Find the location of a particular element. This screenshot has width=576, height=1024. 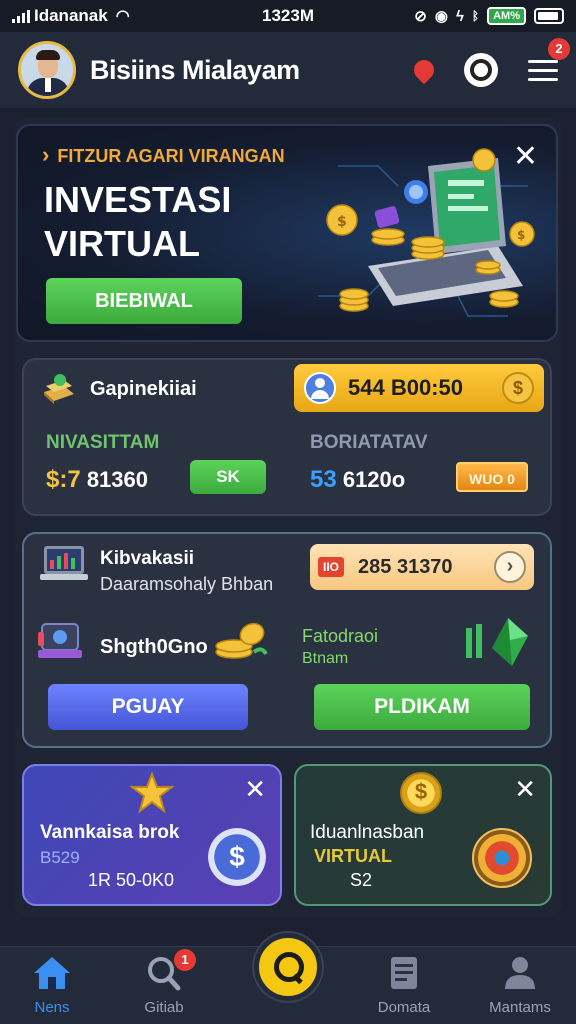

nav-item-documents: Domata is located at coordinates (404, 985).